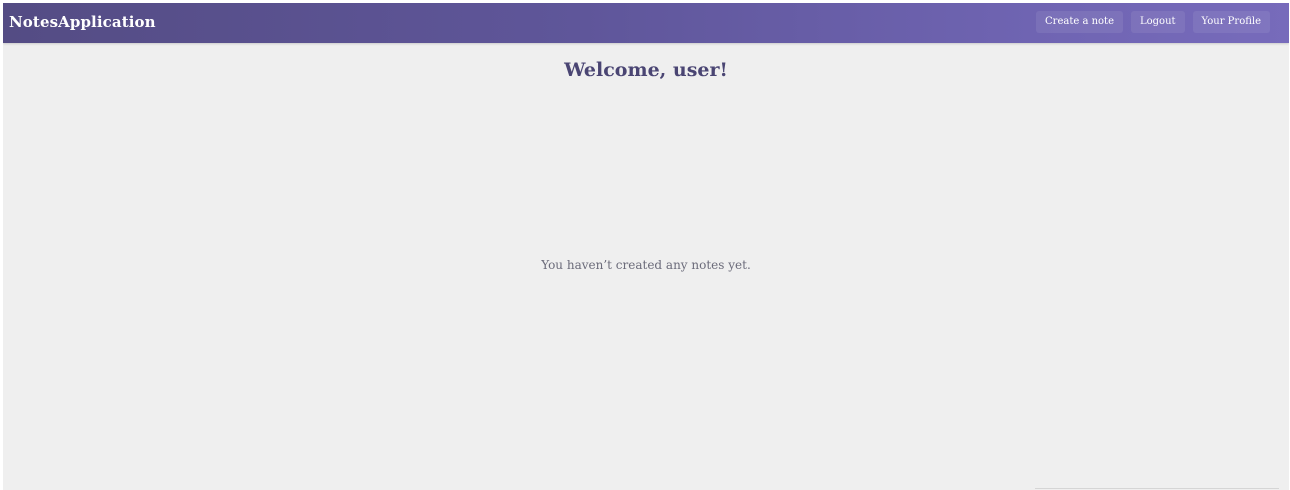 The width and height of the screenshot is (1290, 490). Describe the element at coordinates (1157, 22) in the screenshot. I see `logout-button: Logout` at that location.